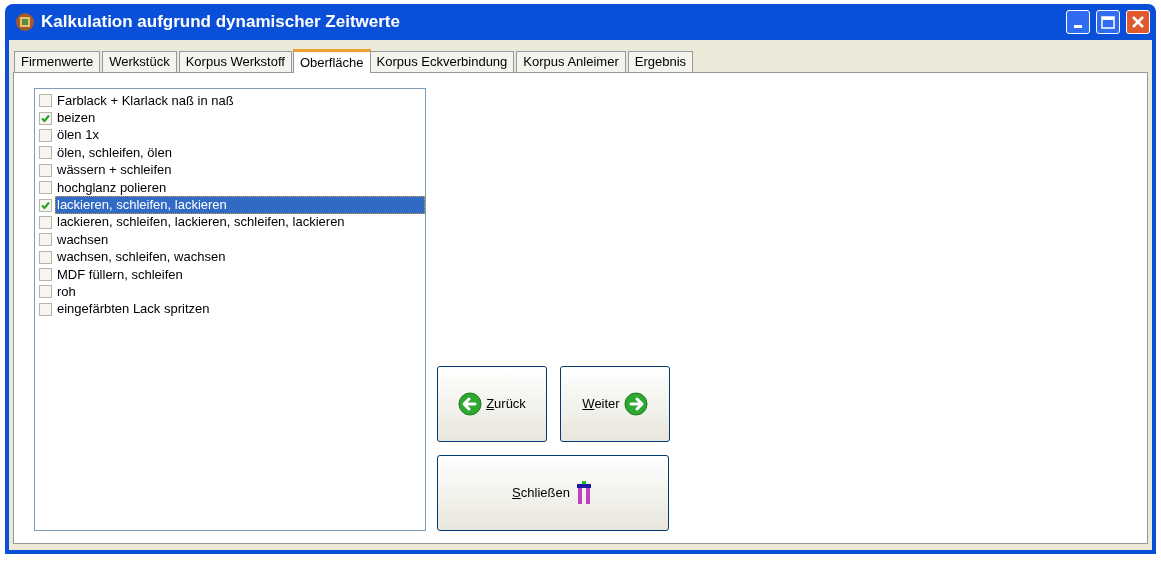 The image size is (1161, 562). I want to click on list-item: lackieren, schleifen, lackieren, so click(240, 205).